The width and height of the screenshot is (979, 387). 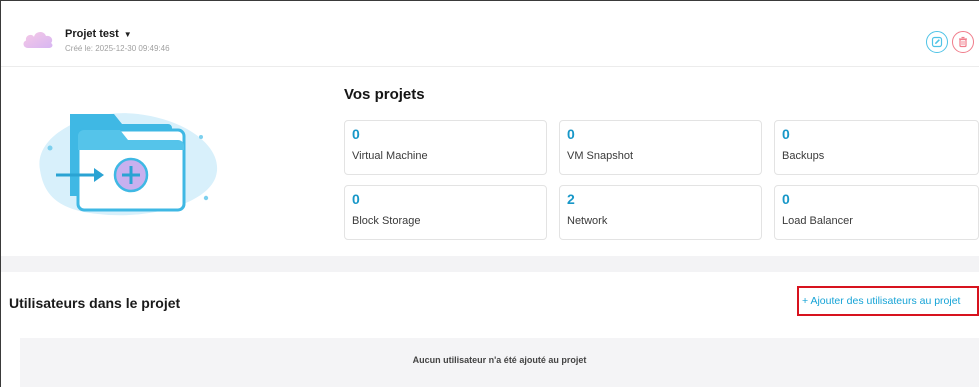 What do you see at coordinates (600, 156) in the screenshot?
I see `card-label: VM Snapshot` at bounding box center [600, 156].